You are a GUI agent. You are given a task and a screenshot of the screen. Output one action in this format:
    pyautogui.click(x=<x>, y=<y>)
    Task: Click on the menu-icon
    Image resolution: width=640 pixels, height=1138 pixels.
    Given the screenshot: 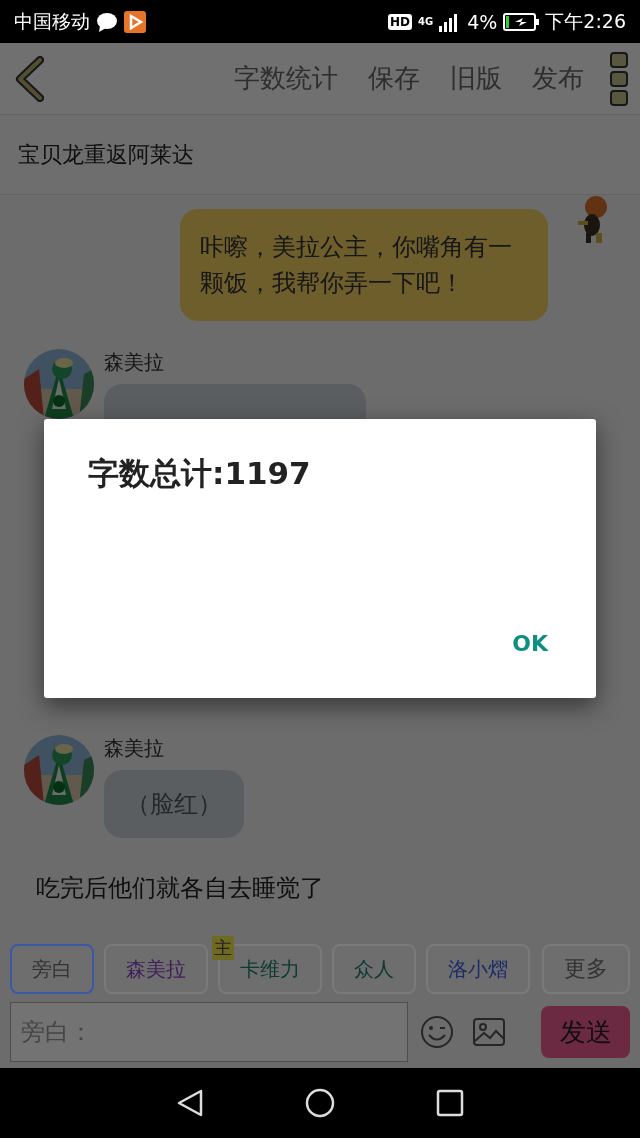 What is the action you would take?
    pyautogui.click(x=619, y=78)
    